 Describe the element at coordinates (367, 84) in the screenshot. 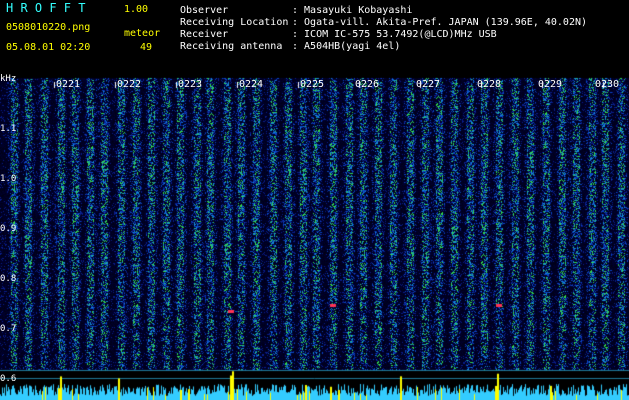

I see `x-tick-label: 0226` at that location.